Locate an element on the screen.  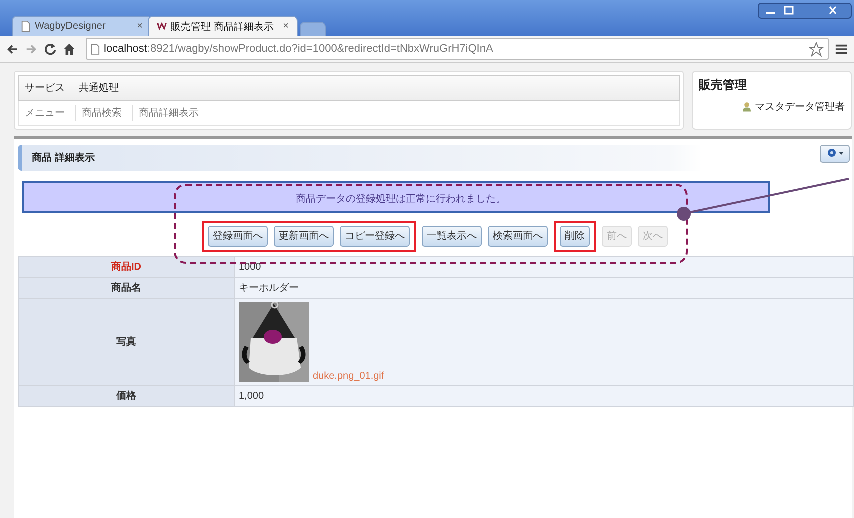
field-label: 商品ID is located at coordinates (126, 267).